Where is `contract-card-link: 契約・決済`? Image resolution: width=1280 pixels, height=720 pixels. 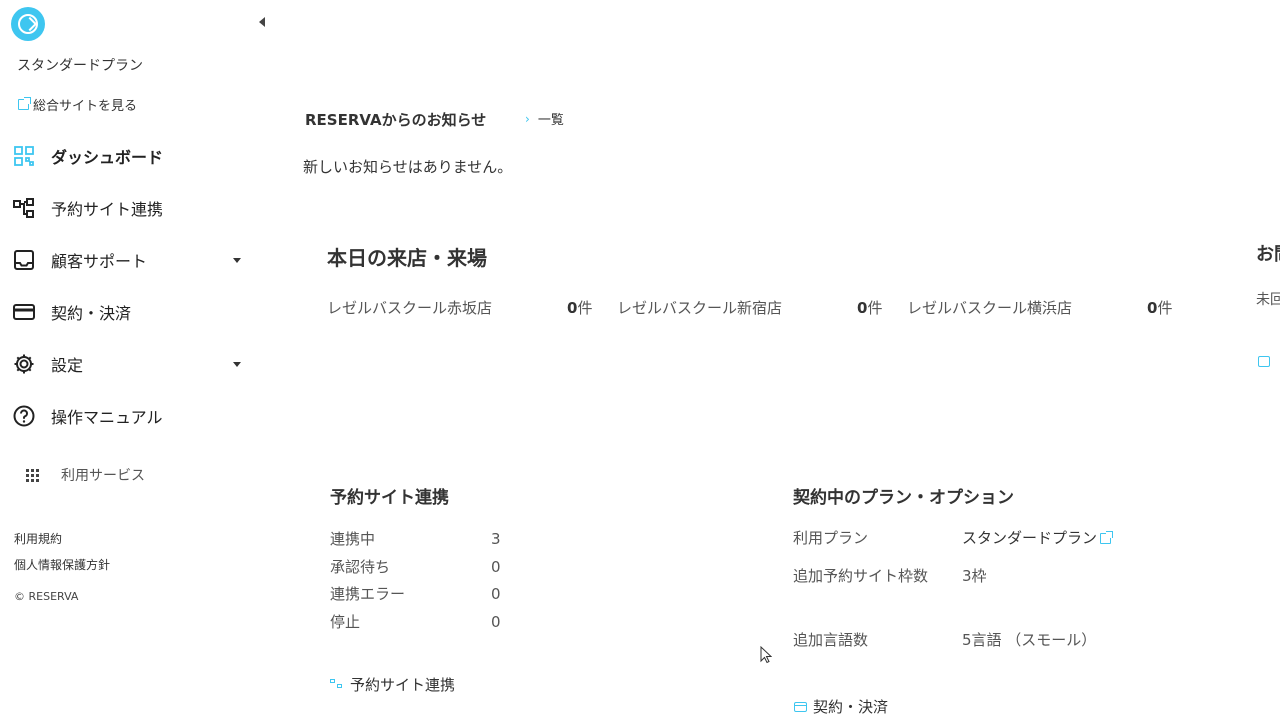
contract-card-link: 契約・決済 is located at coordinates (841, 706).